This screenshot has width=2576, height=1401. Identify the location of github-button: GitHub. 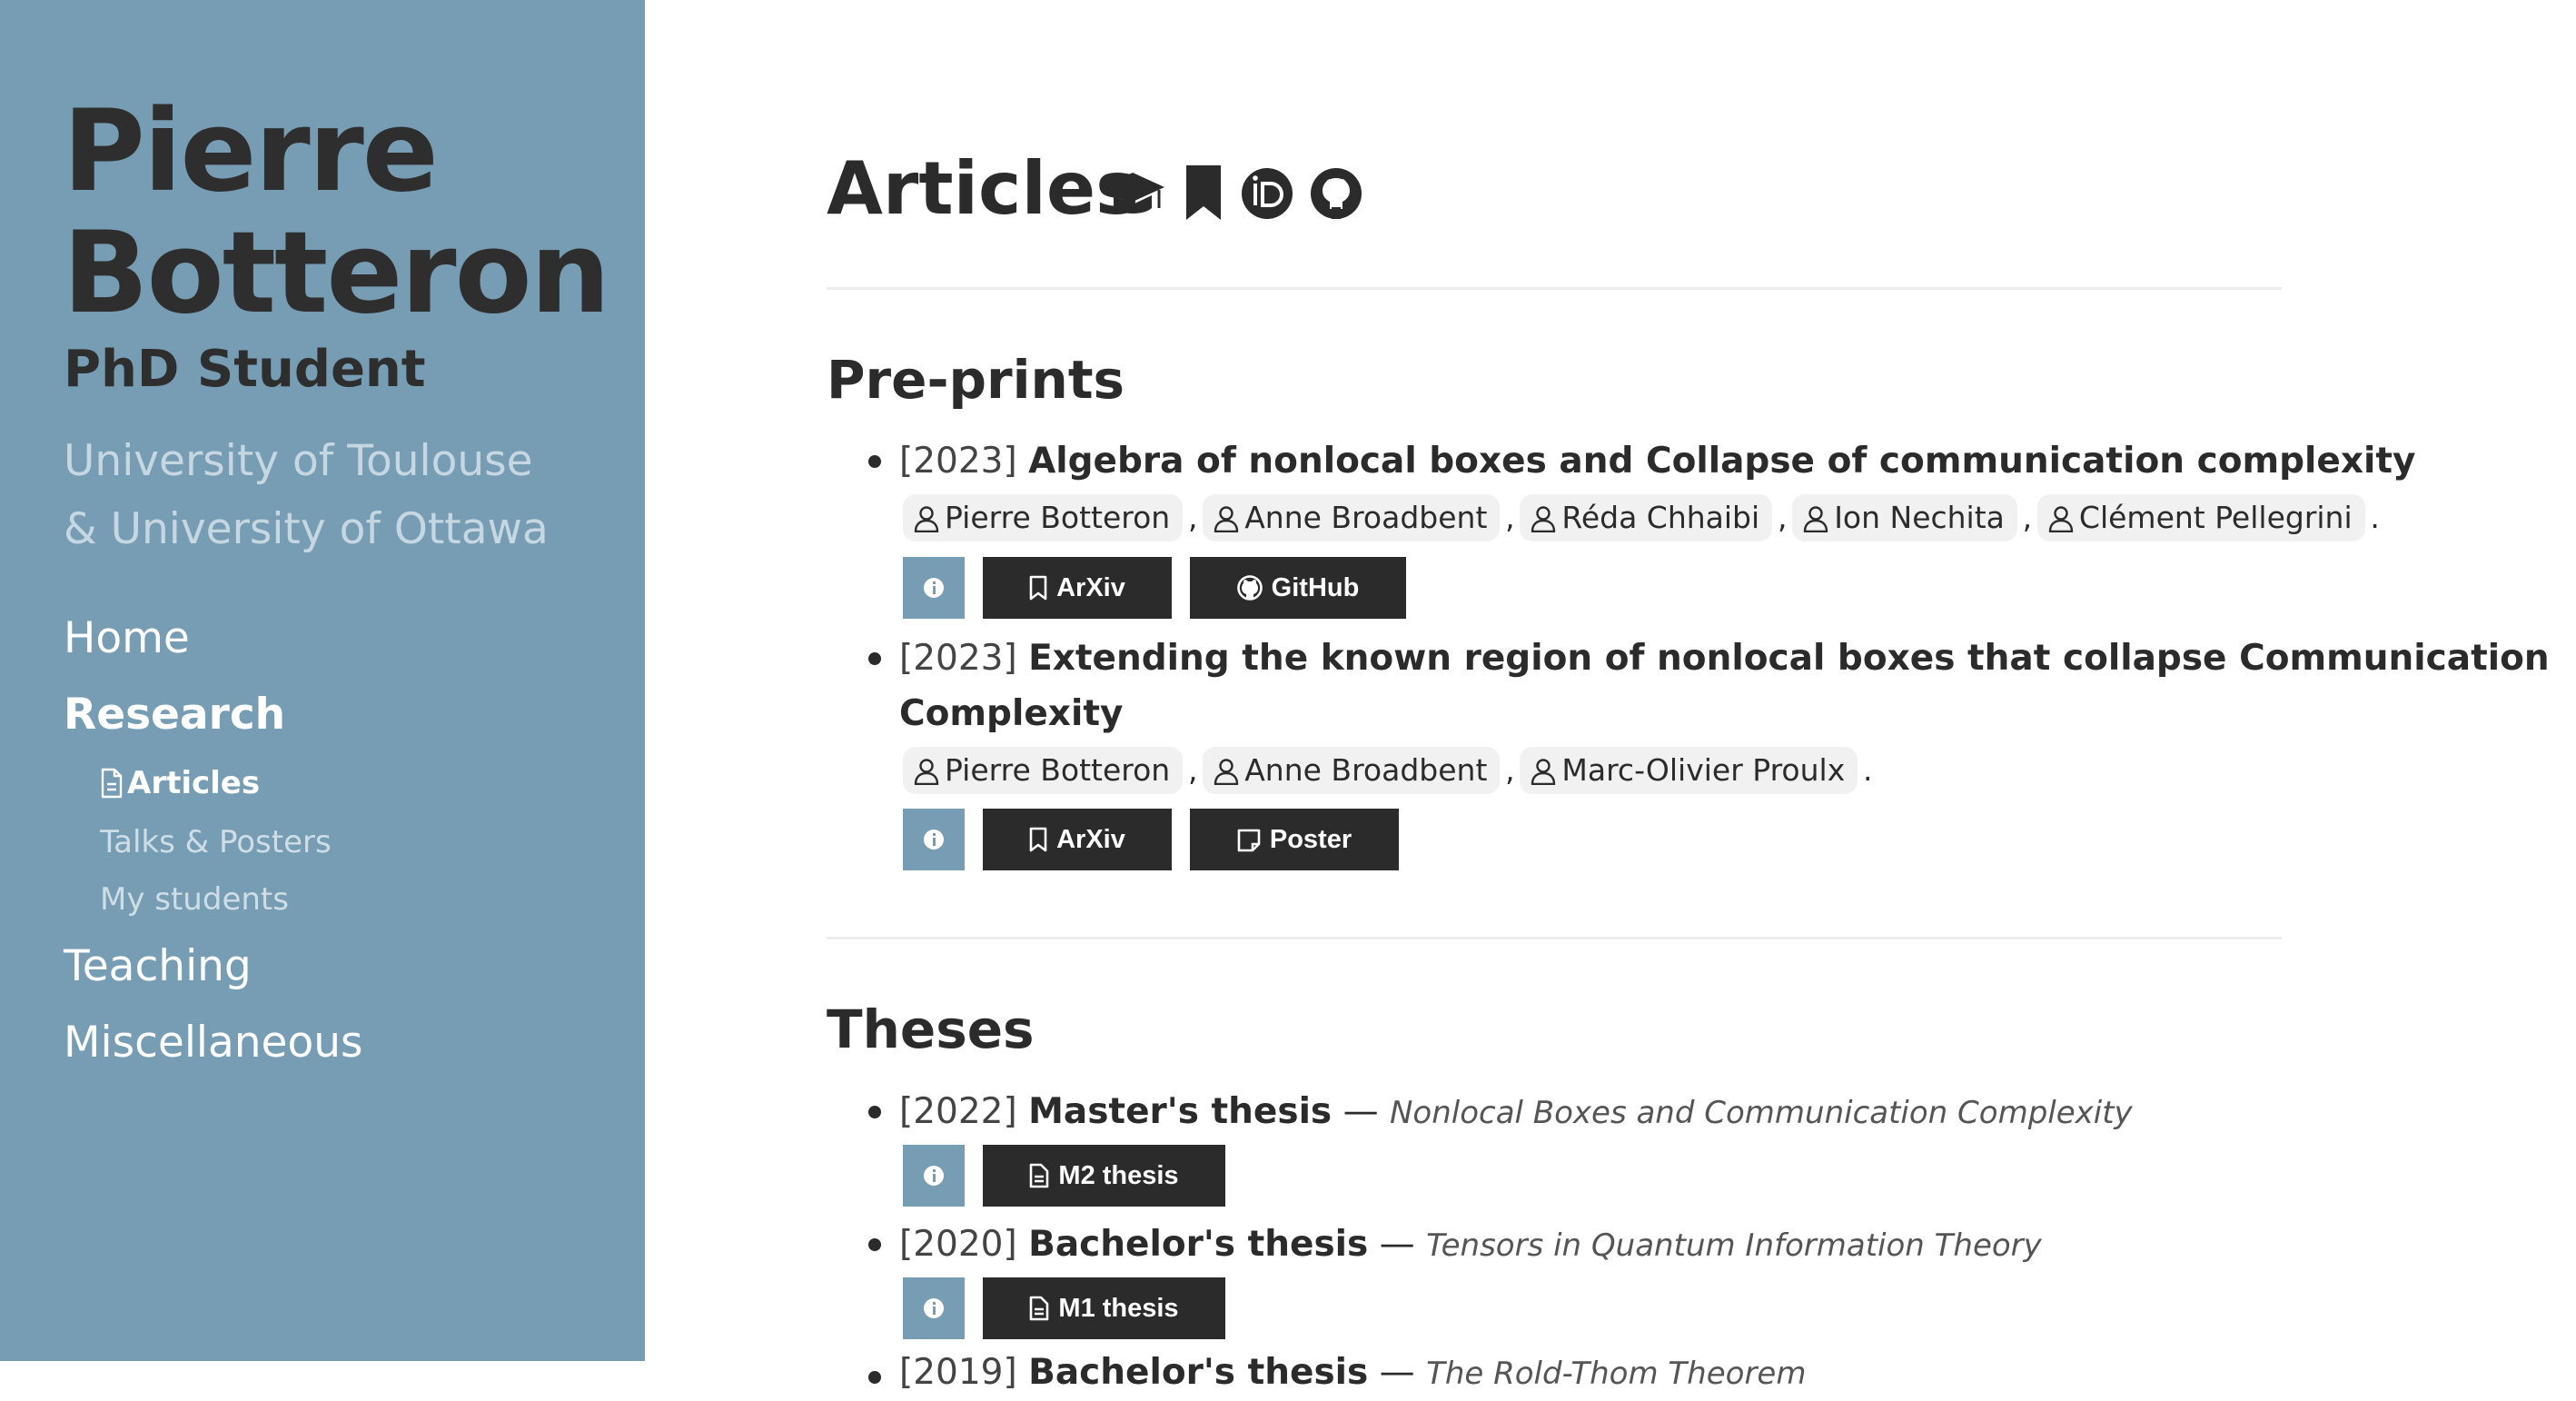
(1298, 588).